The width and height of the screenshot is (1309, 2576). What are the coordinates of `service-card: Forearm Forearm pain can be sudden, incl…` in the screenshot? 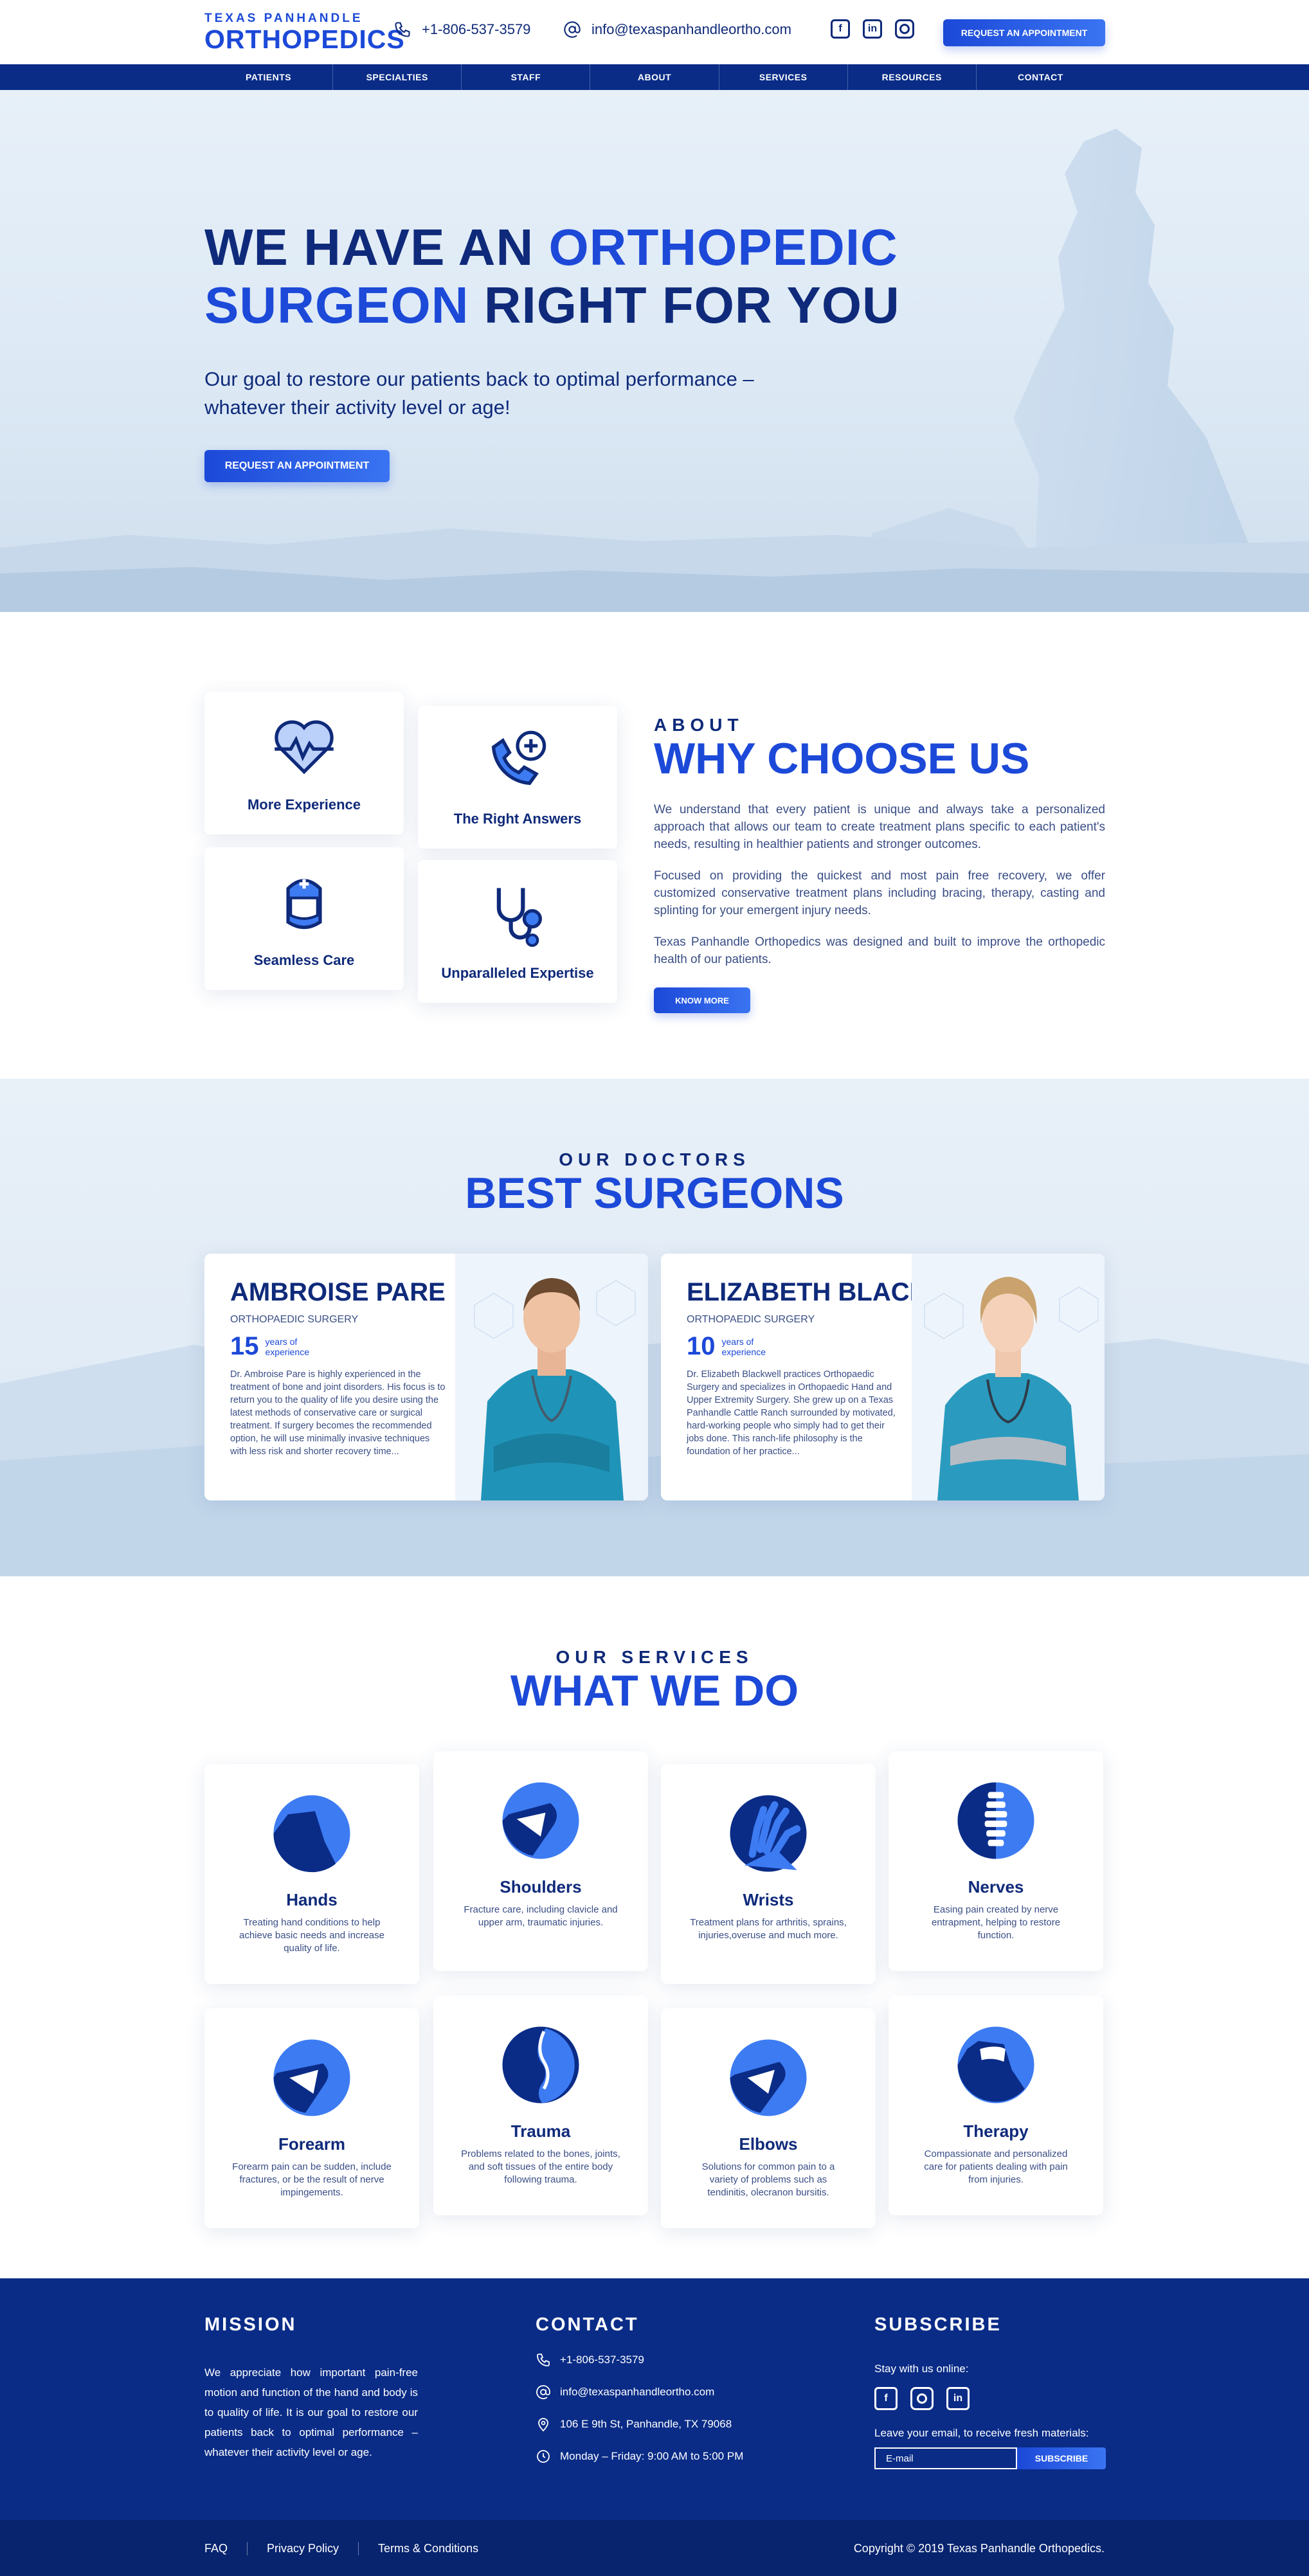 It's located at (311, 2118).